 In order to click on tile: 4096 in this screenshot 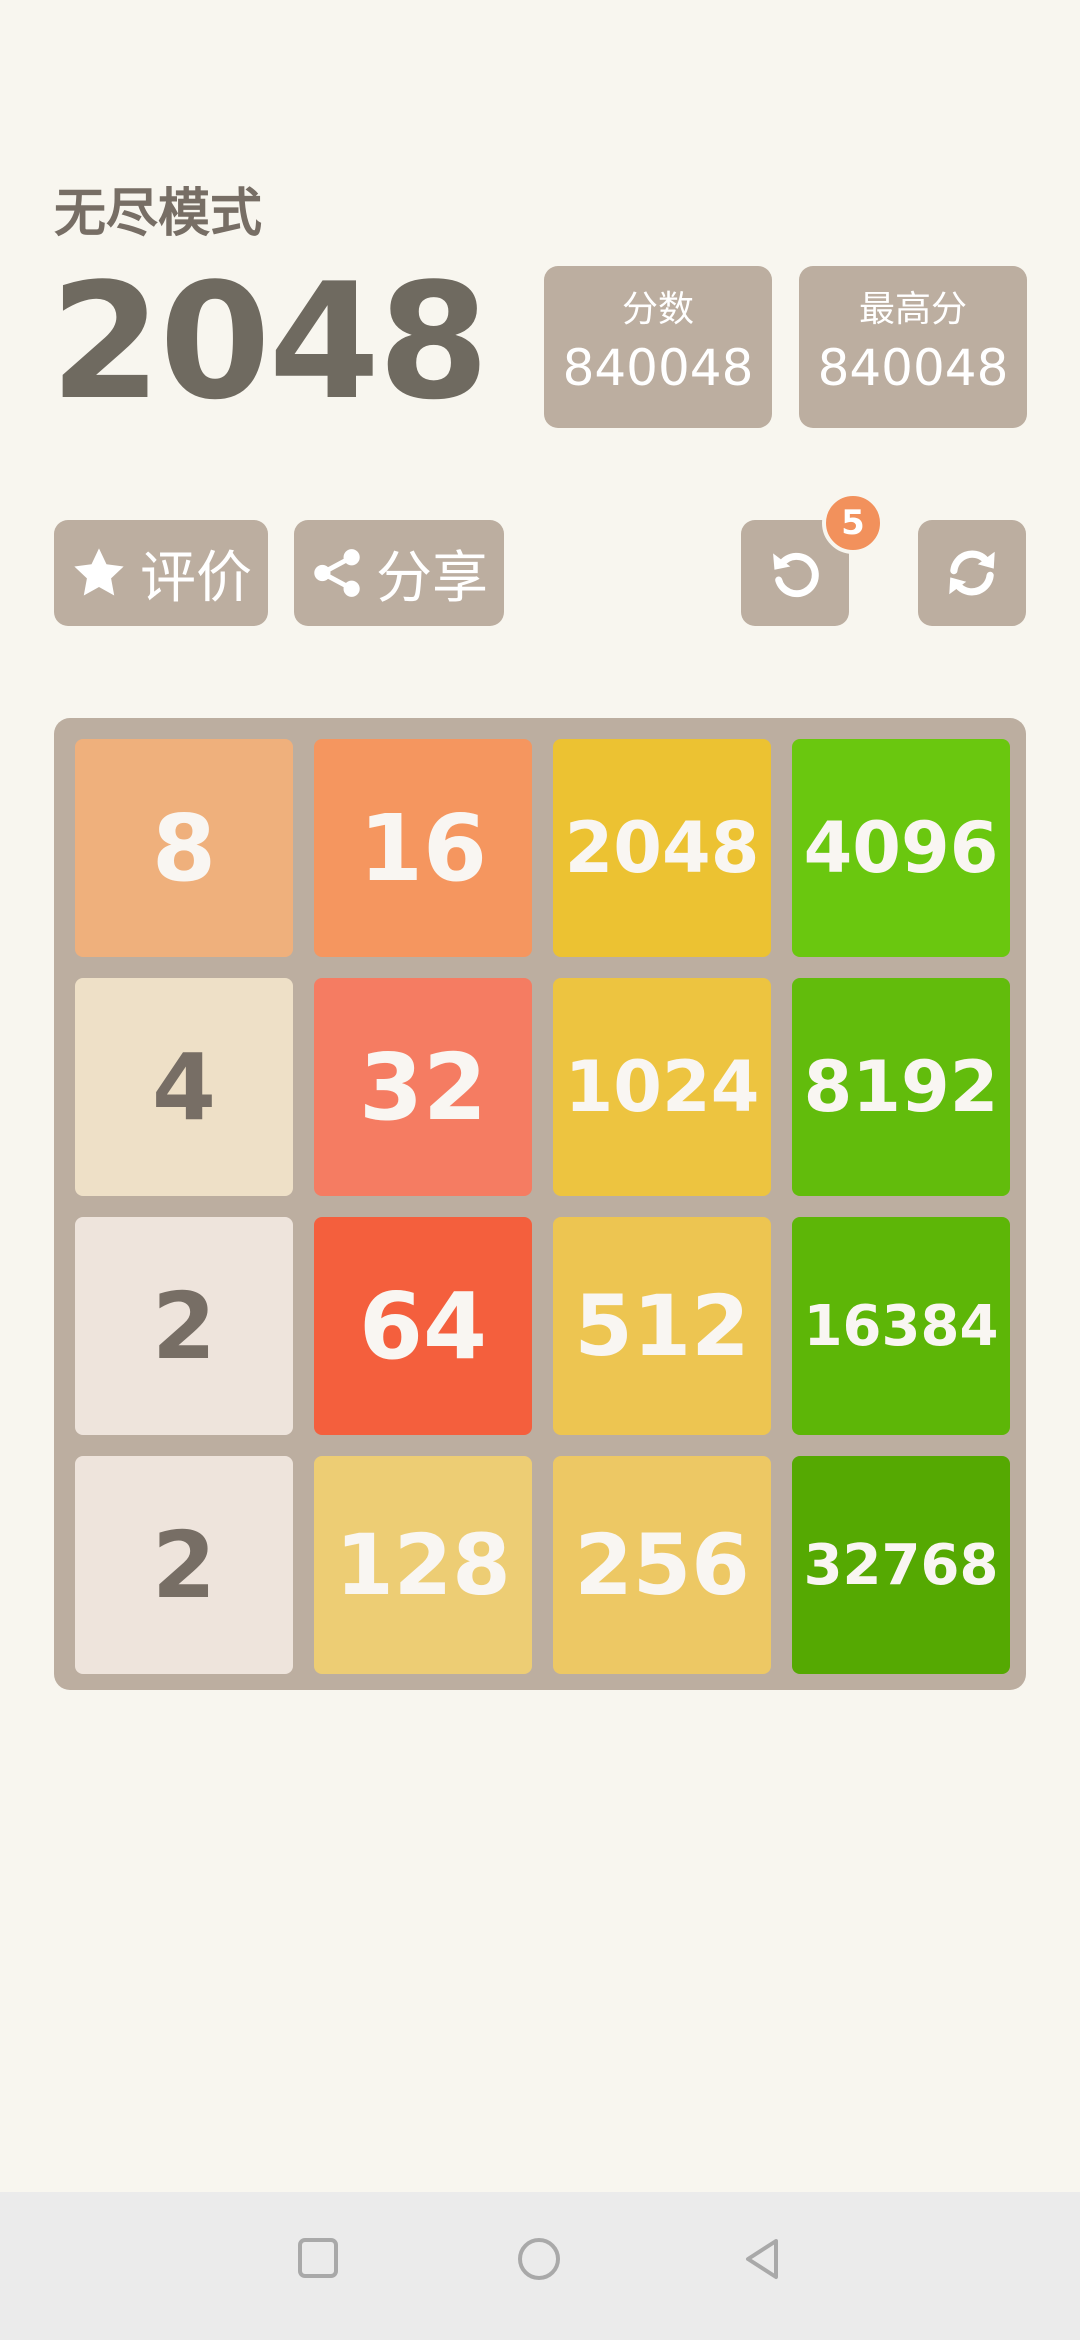, I will do `click(901, 848)`.